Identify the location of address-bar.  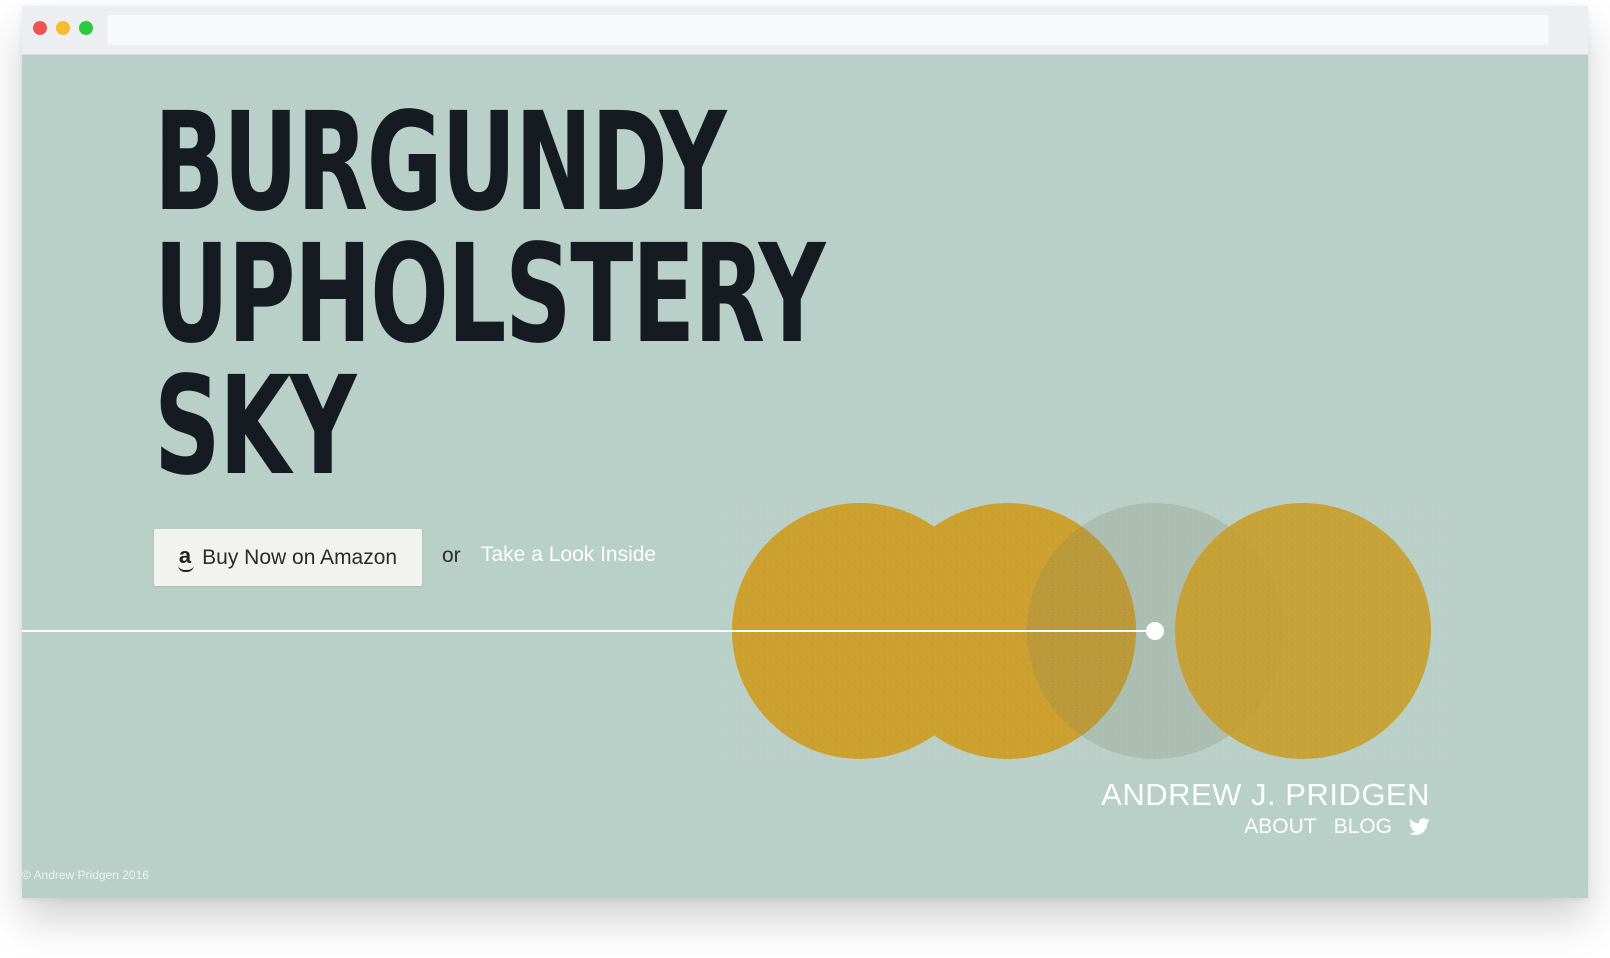
(828, 30).